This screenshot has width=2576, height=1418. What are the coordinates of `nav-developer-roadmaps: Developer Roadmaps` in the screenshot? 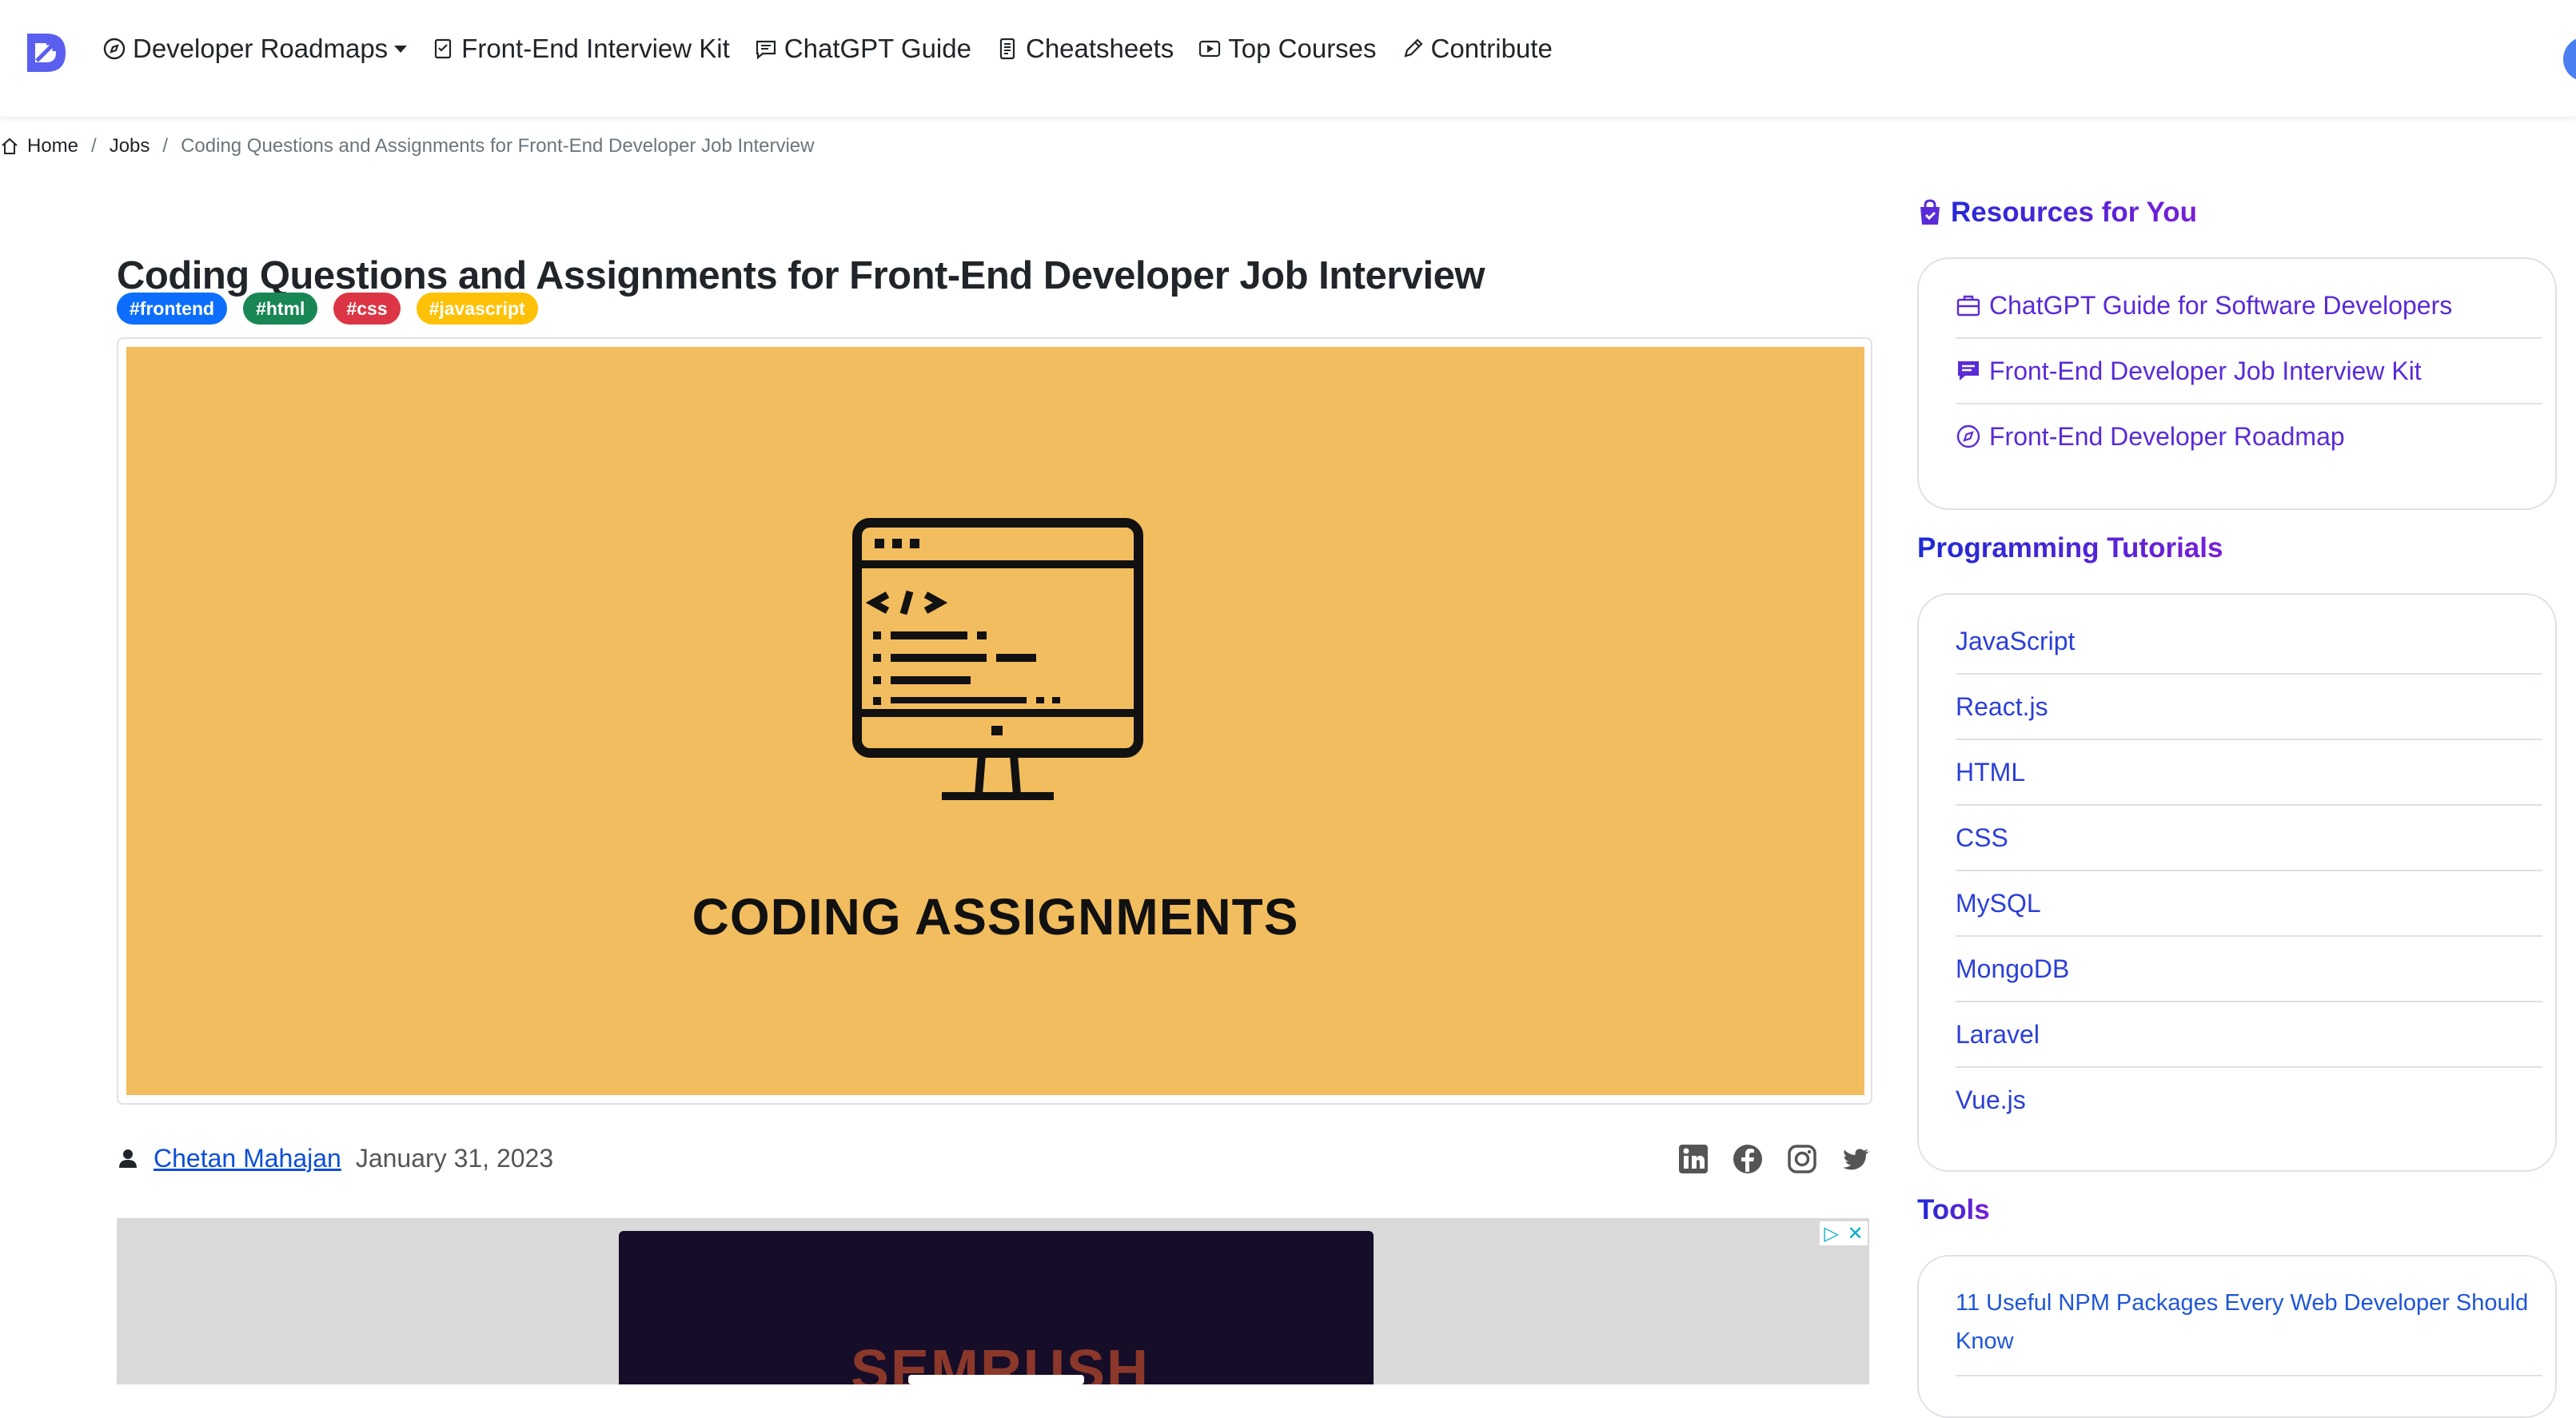 It's located at (255, 49).